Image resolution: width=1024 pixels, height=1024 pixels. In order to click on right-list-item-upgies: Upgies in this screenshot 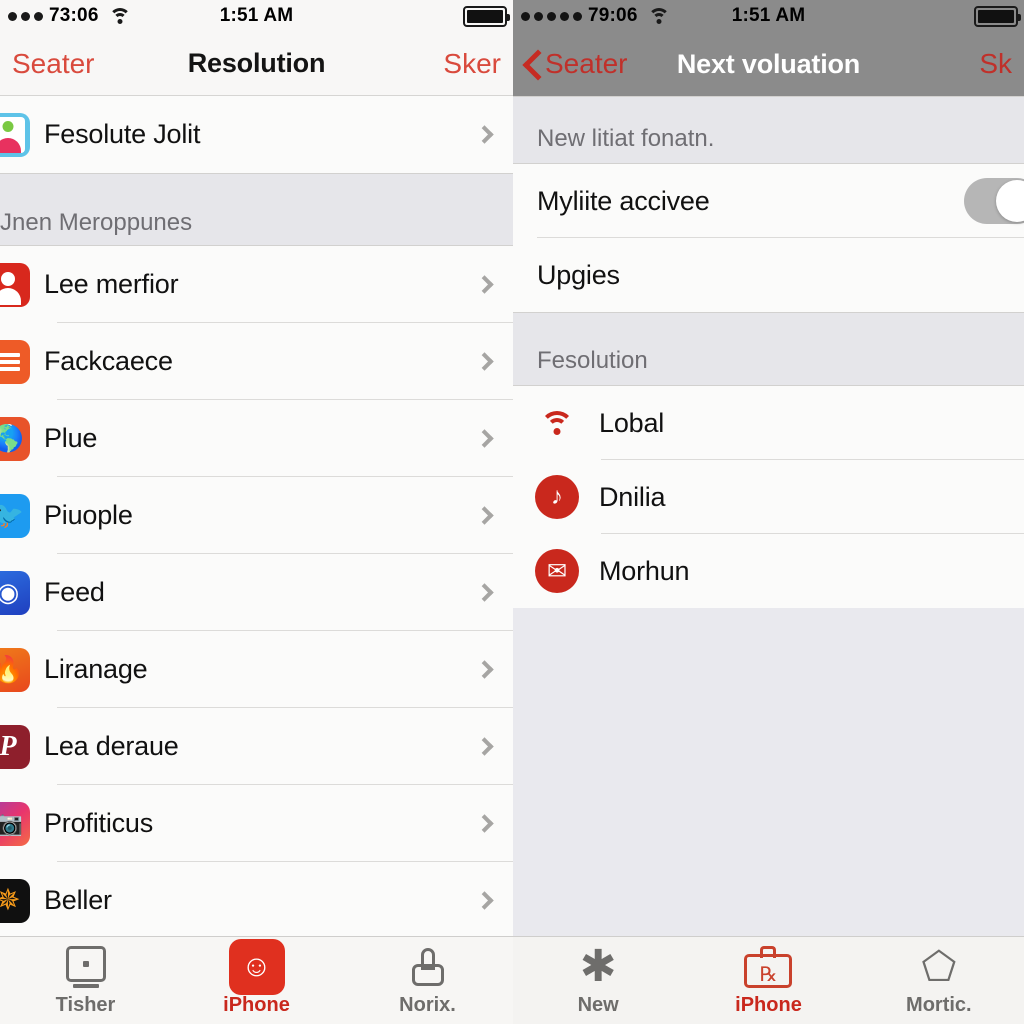, I will do `click(768, 275)`.